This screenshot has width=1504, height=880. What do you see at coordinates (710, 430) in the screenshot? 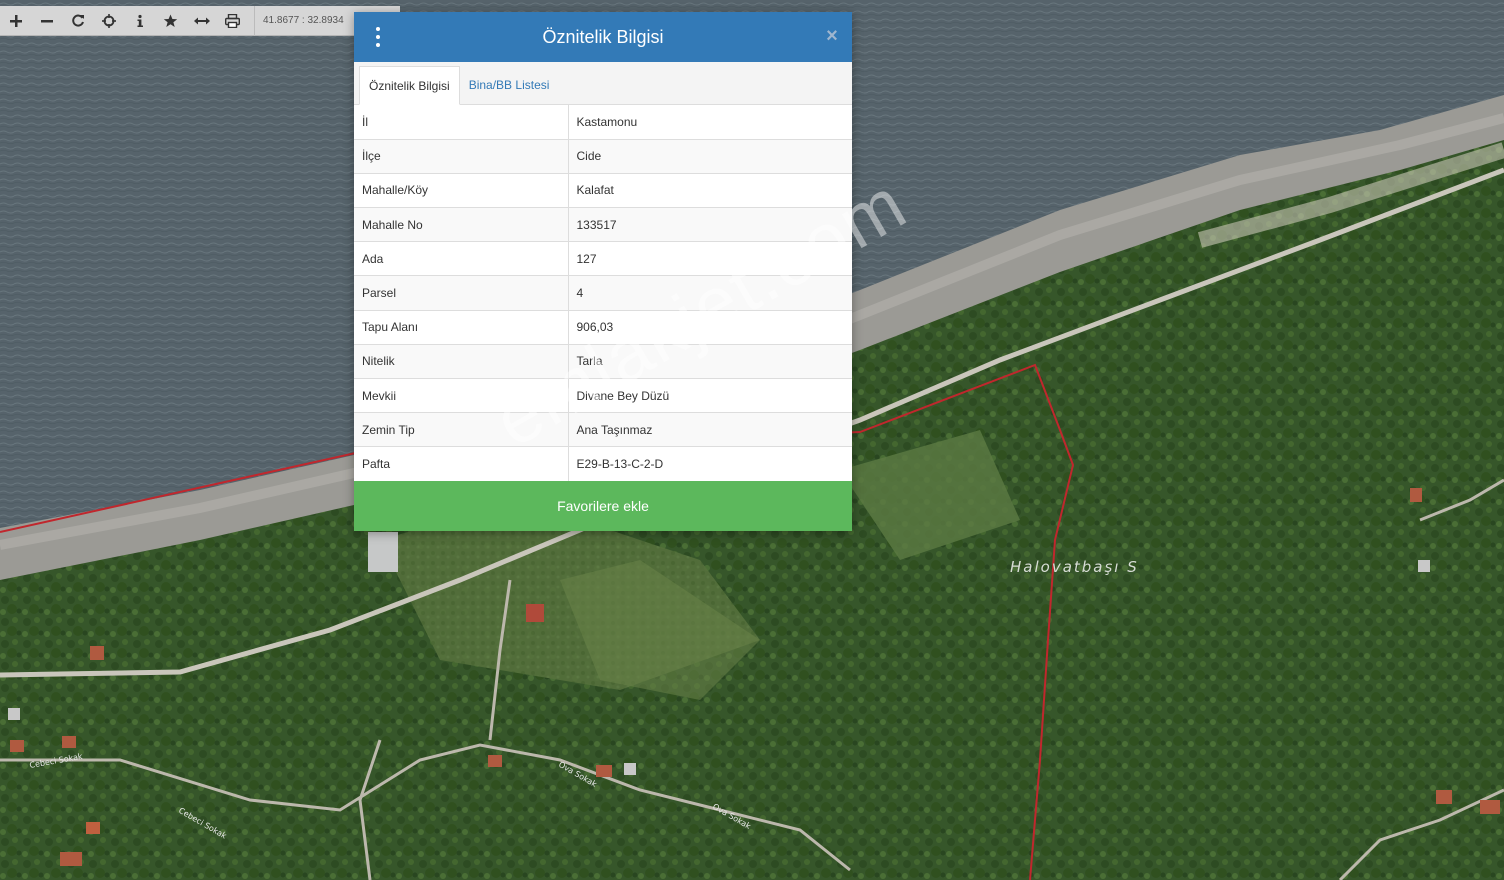
I see `attr-value: Ana Taşınmaz` at bounding box center [710, 430].